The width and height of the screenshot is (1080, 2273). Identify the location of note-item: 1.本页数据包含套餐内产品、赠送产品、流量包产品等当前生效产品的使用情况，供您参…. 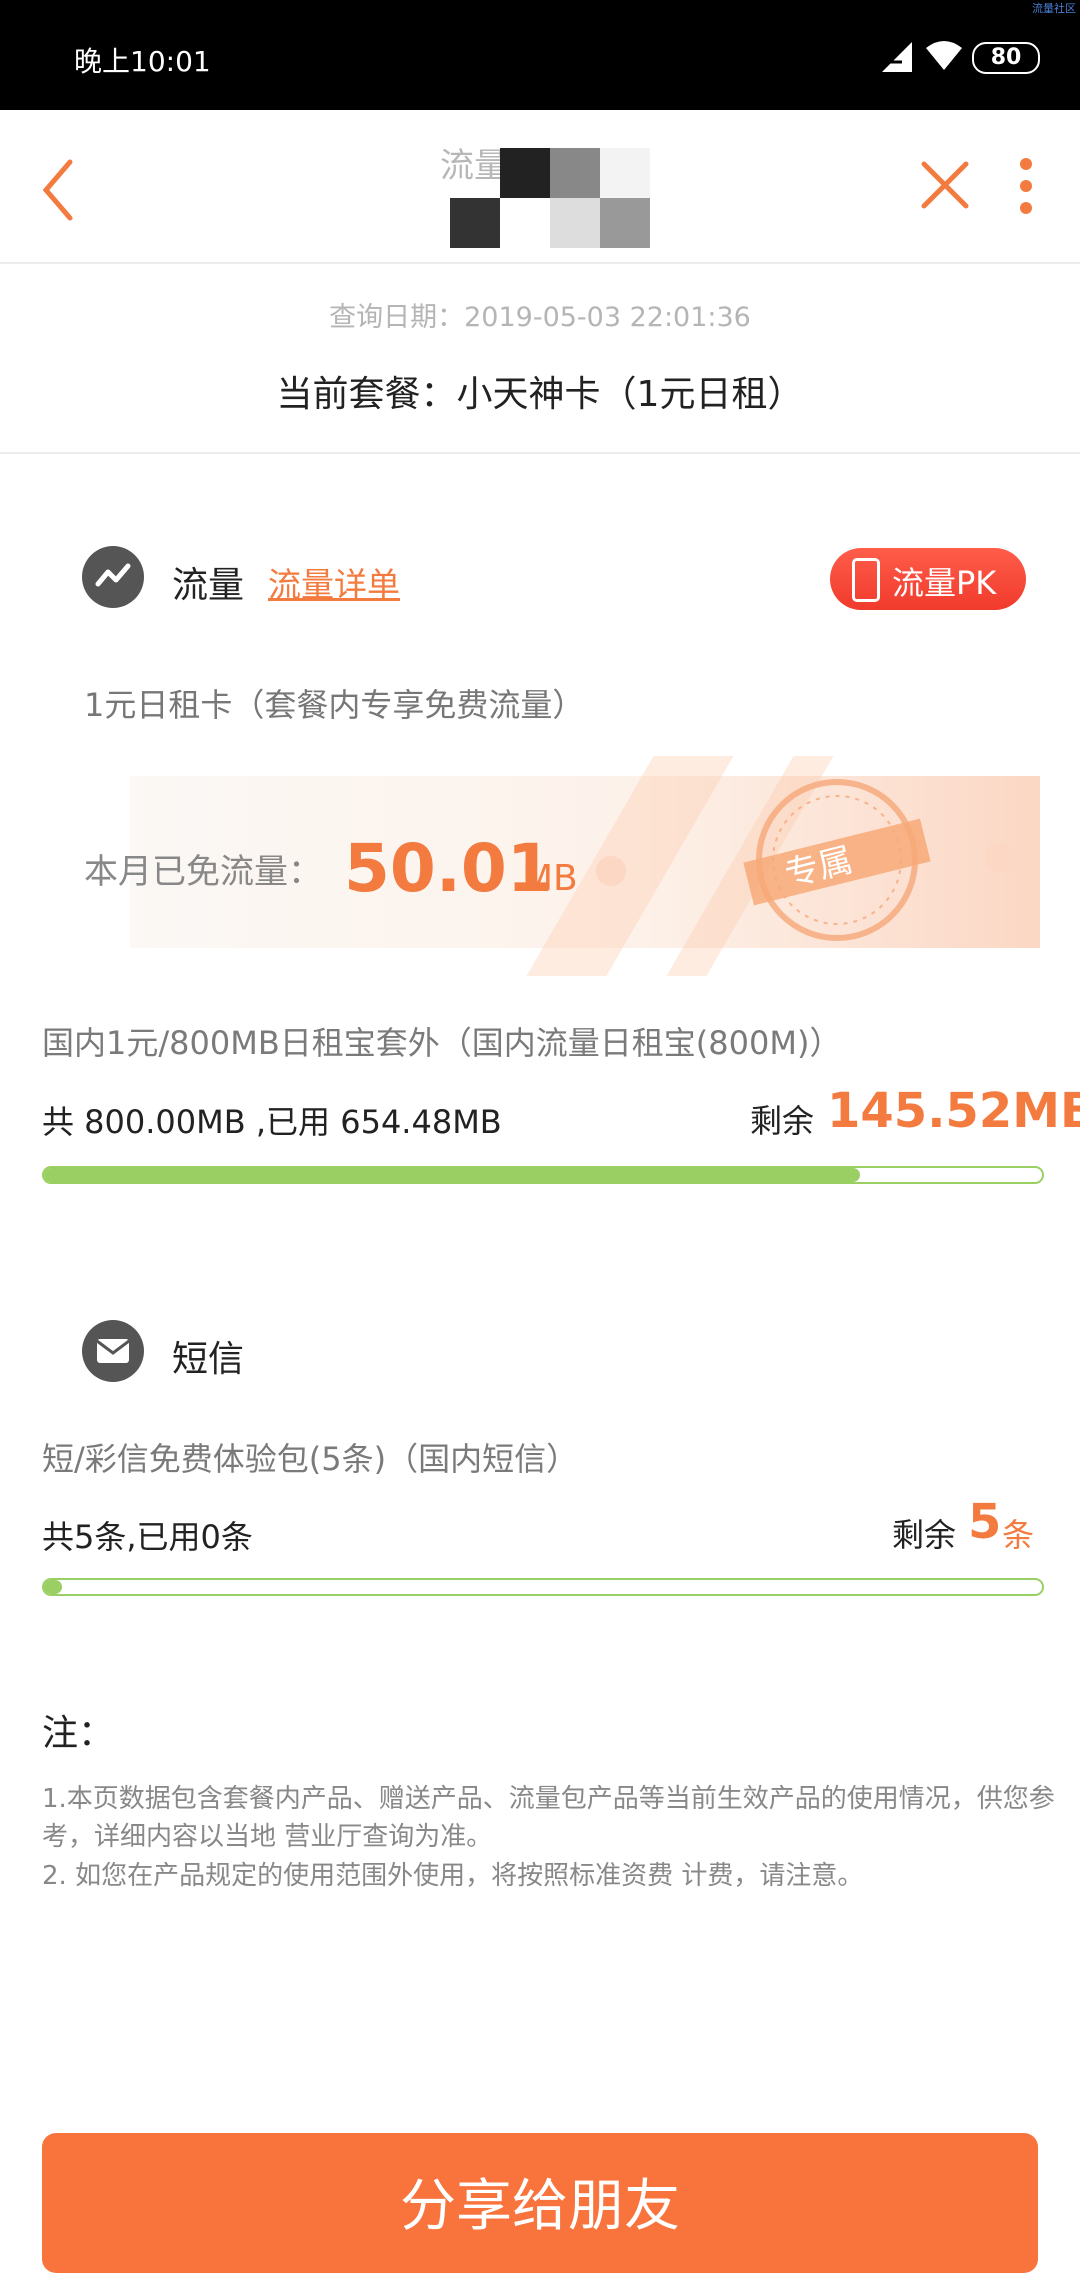
(548, 1818).